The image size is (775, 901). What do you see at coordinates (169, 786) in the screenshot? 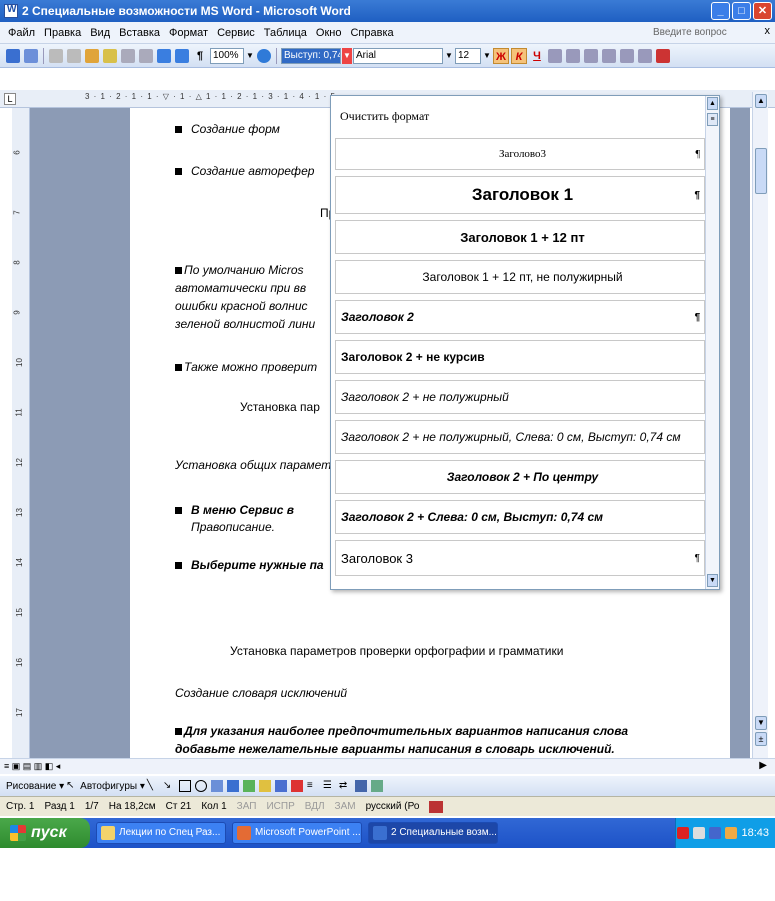
I see `arrow-icon: ↘` at bounding box center [169, 786].